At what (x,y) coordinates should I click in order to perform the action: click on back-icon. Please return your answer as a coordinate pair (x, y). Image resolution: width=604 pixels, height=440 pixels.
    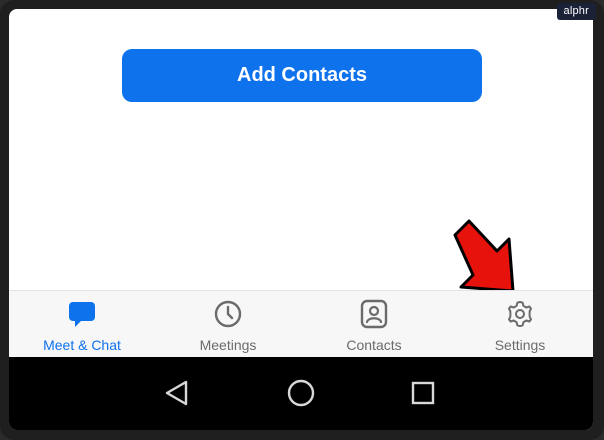
    Looking at the image, I should click on (177, 393).